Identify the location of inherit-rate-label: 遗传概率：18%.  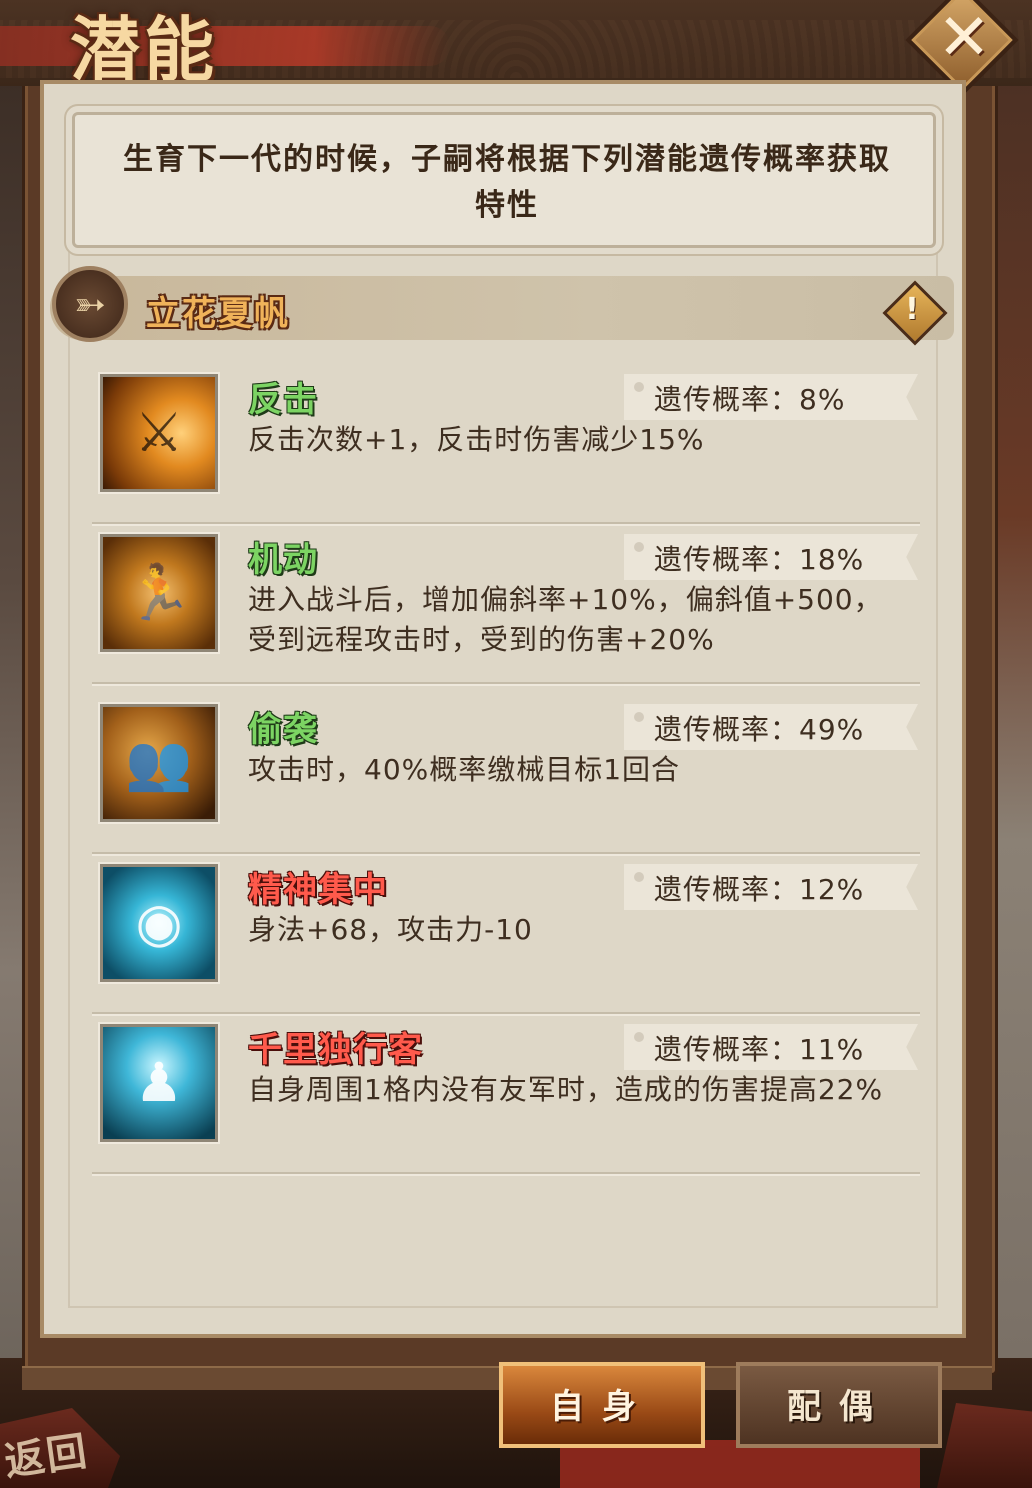
(759, 559).